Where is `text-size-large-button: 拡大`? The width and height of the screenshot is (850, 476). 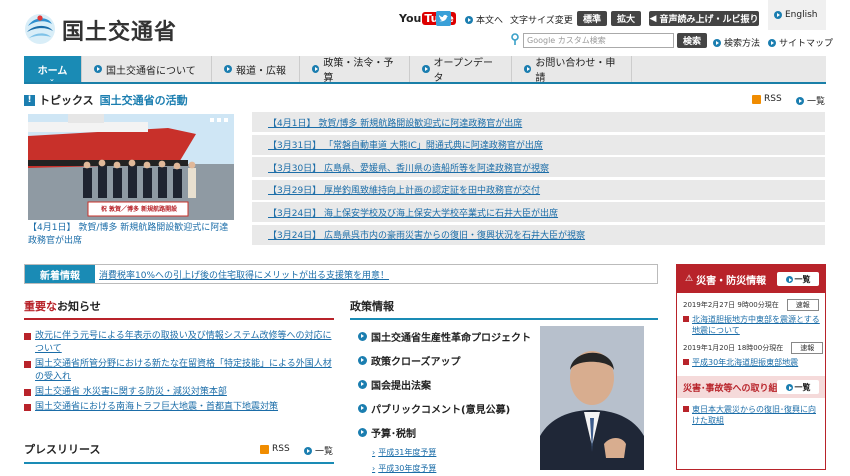
text-size-large-button: 拡大 is located at coordinates (626, 18).